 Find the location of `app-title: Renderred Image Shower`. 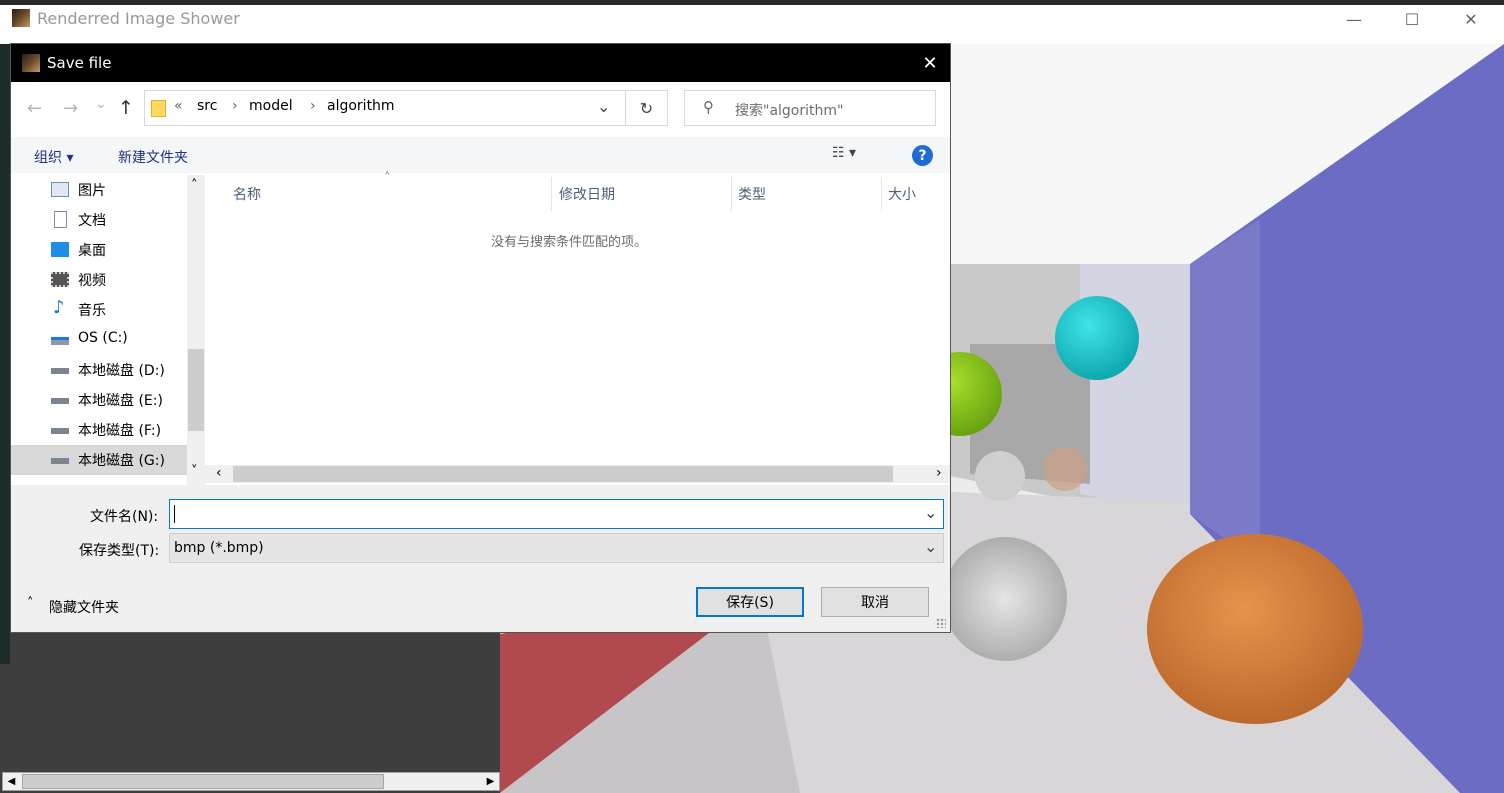

app-title: Renderred Image Shower is located at coordinates (138, 18).